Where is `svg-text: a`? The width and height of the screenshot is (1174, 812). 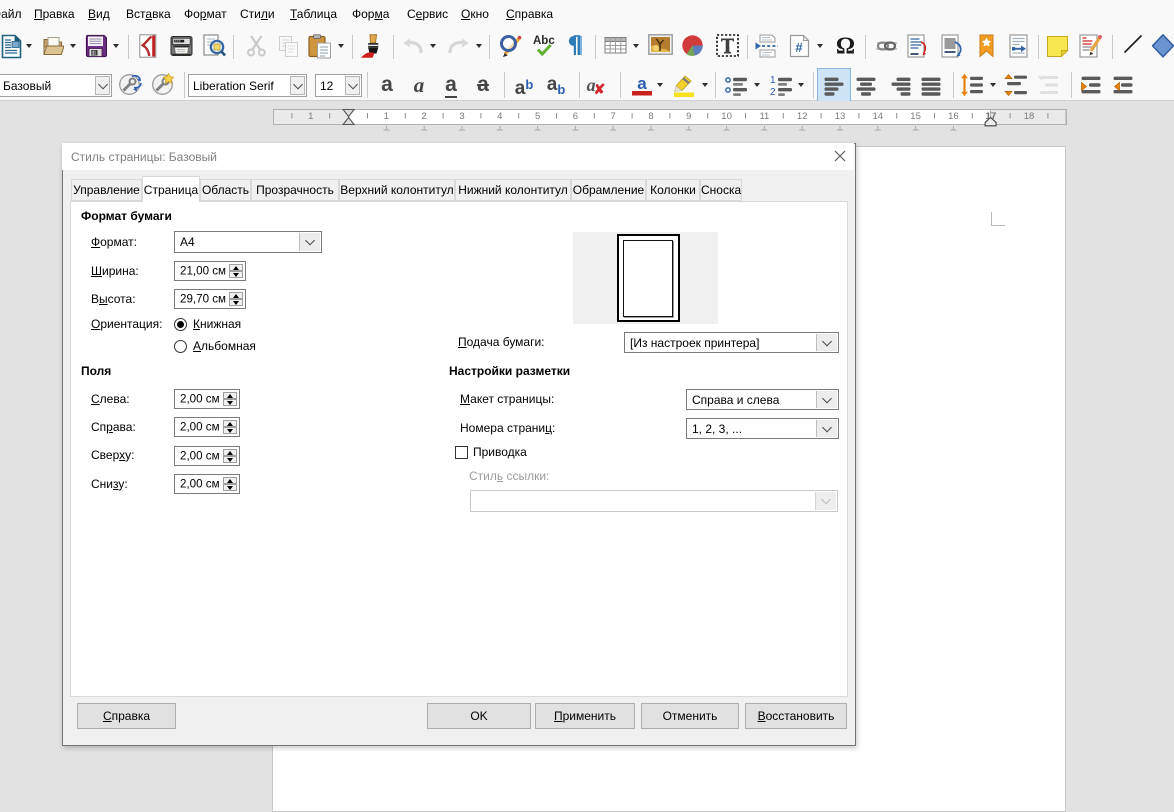
svg-text: a is located at coordinates (642, 83).